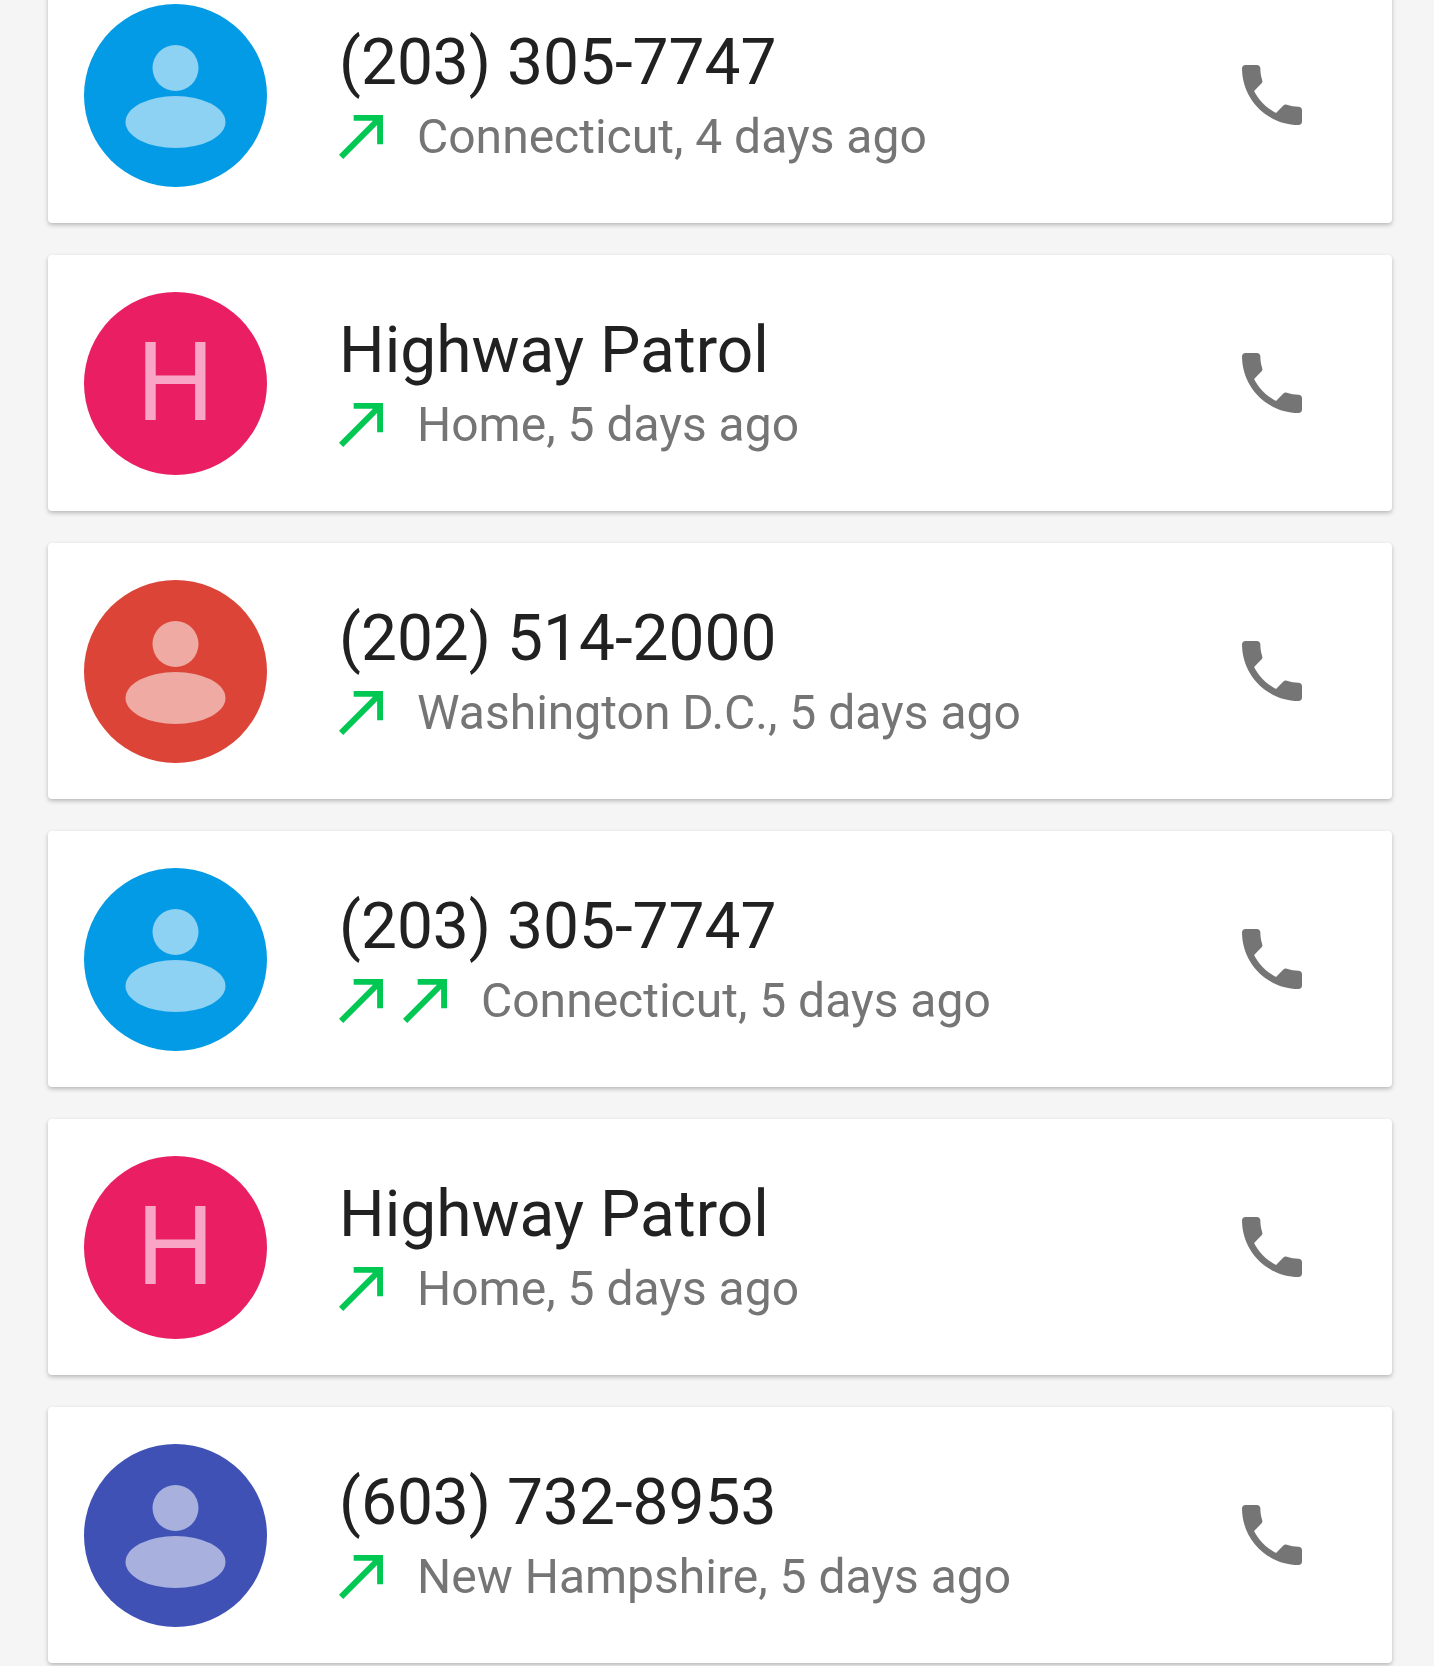 Image resolution: width=1434 pixels, height=1666 pixels. I want to click on call-log-card: (203) 305-7747 Connecticut, 4 days ago, so click(720, 111).